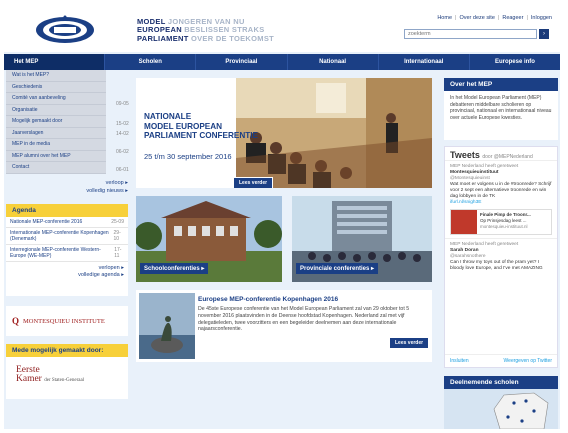 The height and width of the screenshot is (433, 568). I want to click on dropdown-item: Wat is het MEP?, so click(56, 76).